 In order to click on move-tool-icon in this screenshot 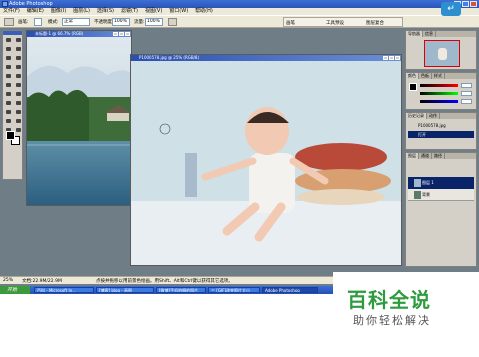, I will do `click(18, 40)`.